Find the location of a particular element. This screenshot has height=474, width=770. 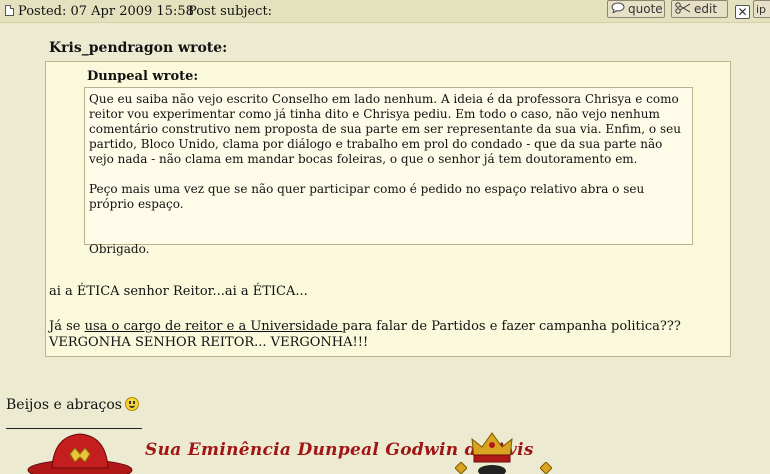

closing-text: Beijos e abraços is located at coordinates (64, 405).